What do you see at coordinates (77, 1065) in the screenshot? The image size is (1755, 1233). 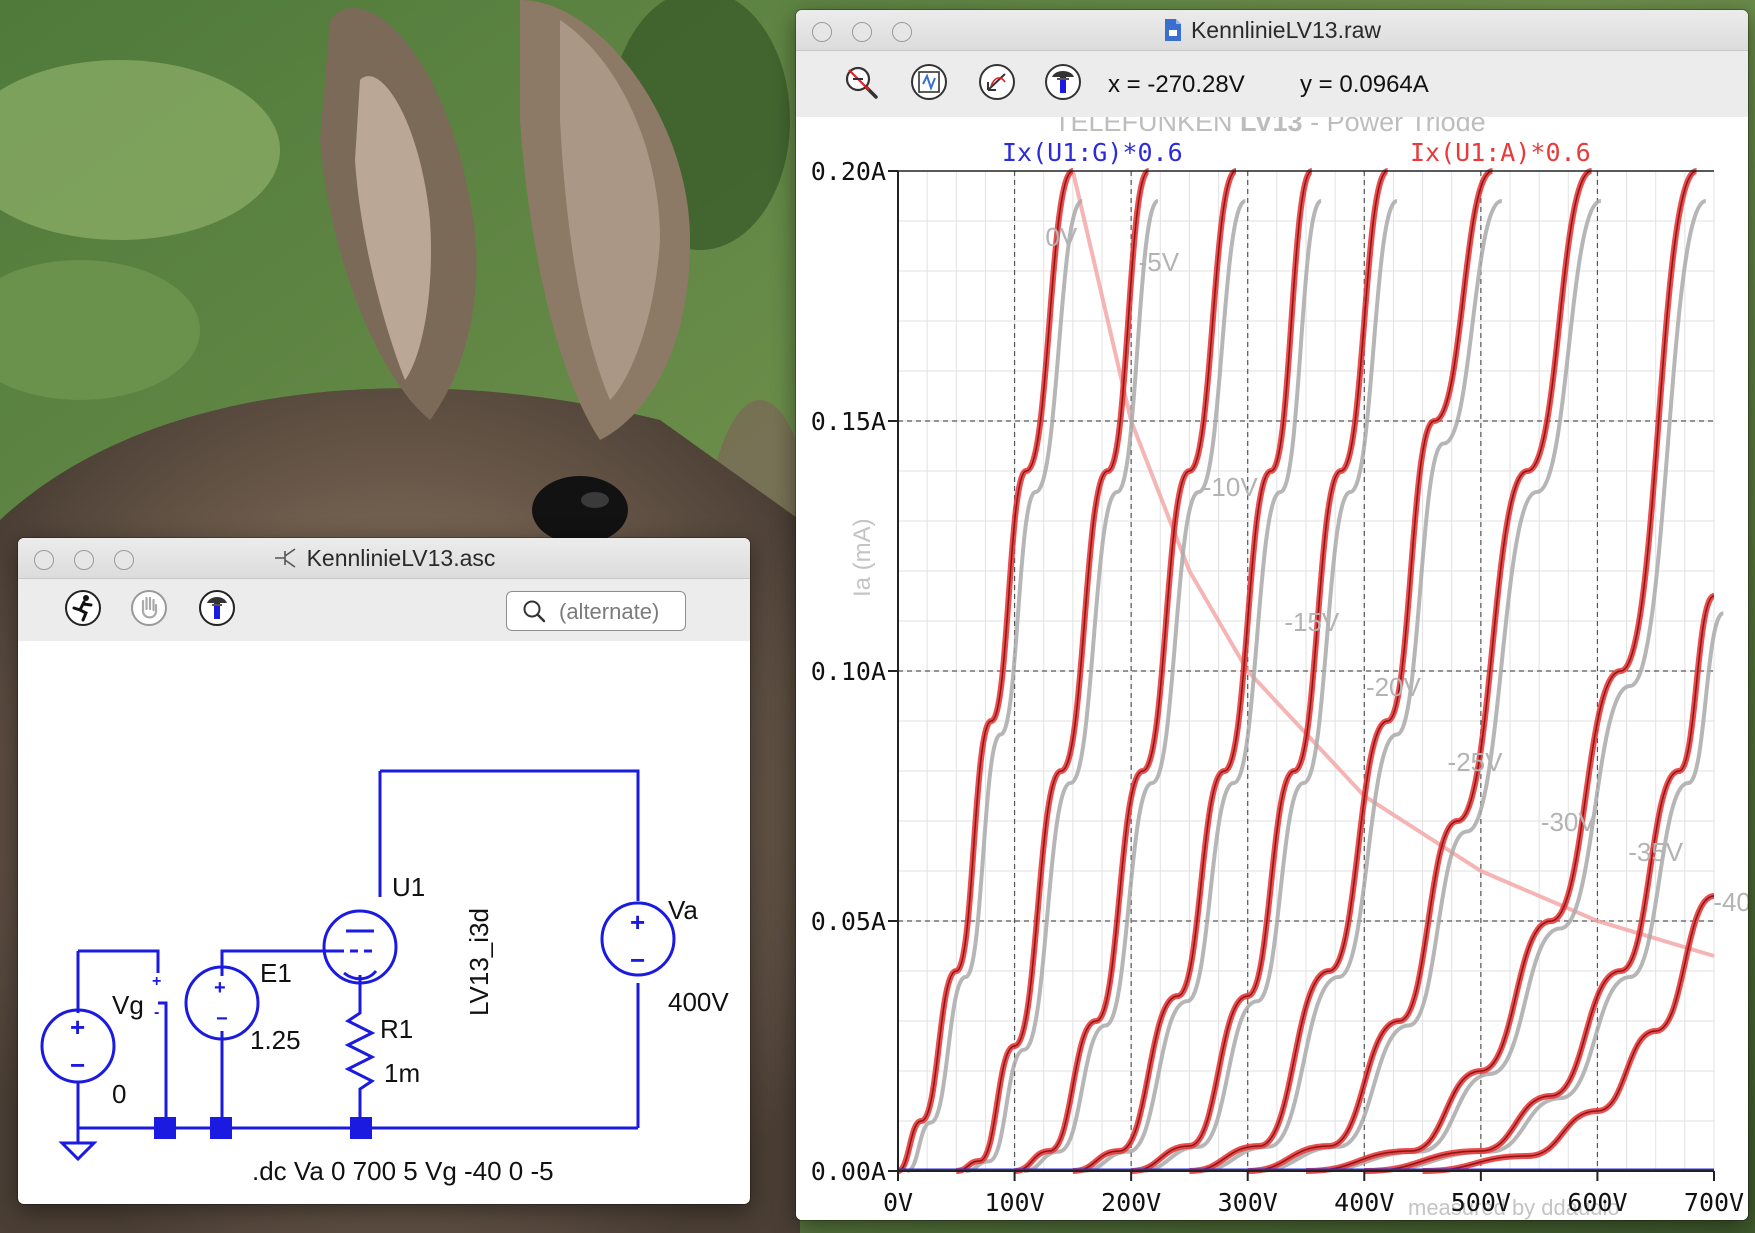 I see `vg-minus-sign: −` at bounding box center [77, 1065].